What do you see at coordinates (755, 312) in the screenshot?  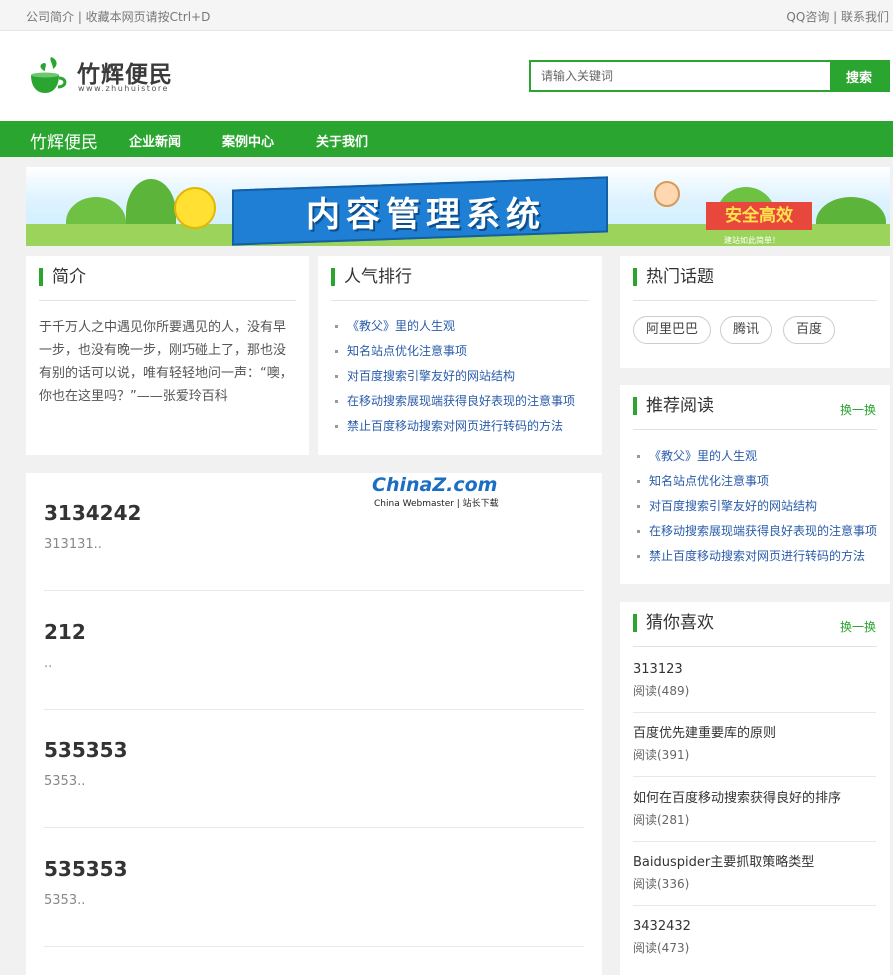 I see `topics-card: 热门话题 阿里巴巴 腾讯 百度` at bounding box center [755, 312].